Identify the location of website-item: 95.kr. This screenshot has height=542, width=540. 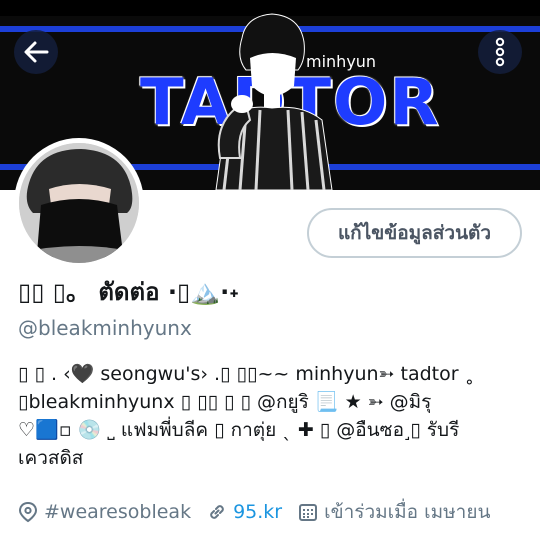
(244, 512).